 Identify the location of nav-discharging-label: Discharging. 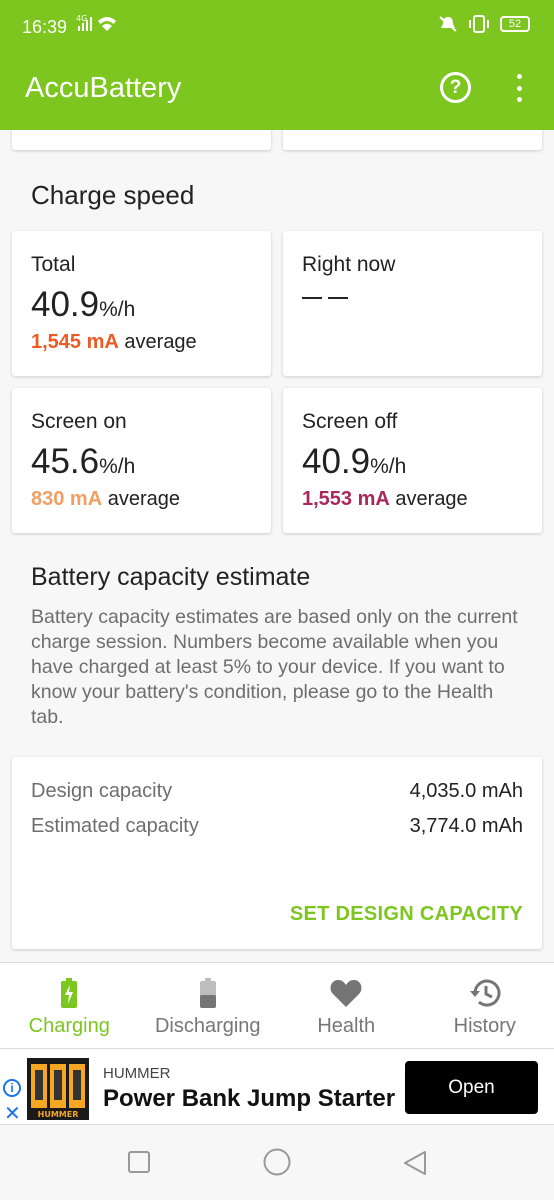
(207, 1026).